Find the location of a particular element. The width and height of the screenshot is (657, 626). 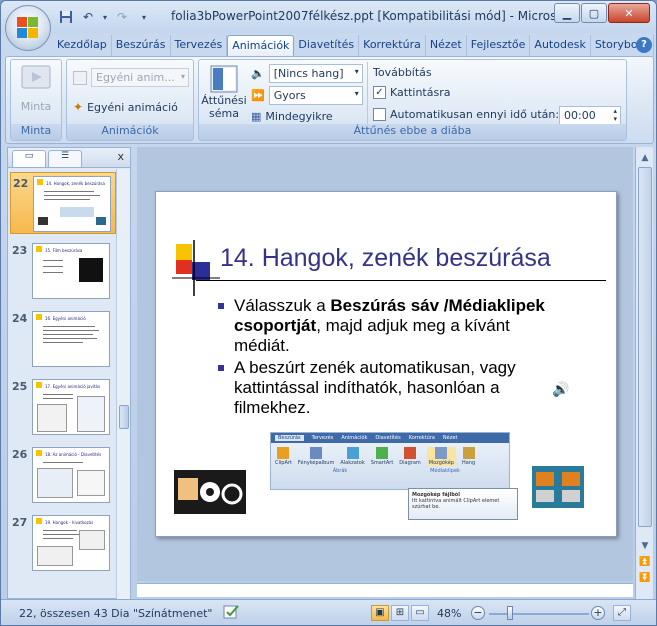

slide-thumbnail-23: 23 15. Film beszúrása is located at coordinates (63, 271).